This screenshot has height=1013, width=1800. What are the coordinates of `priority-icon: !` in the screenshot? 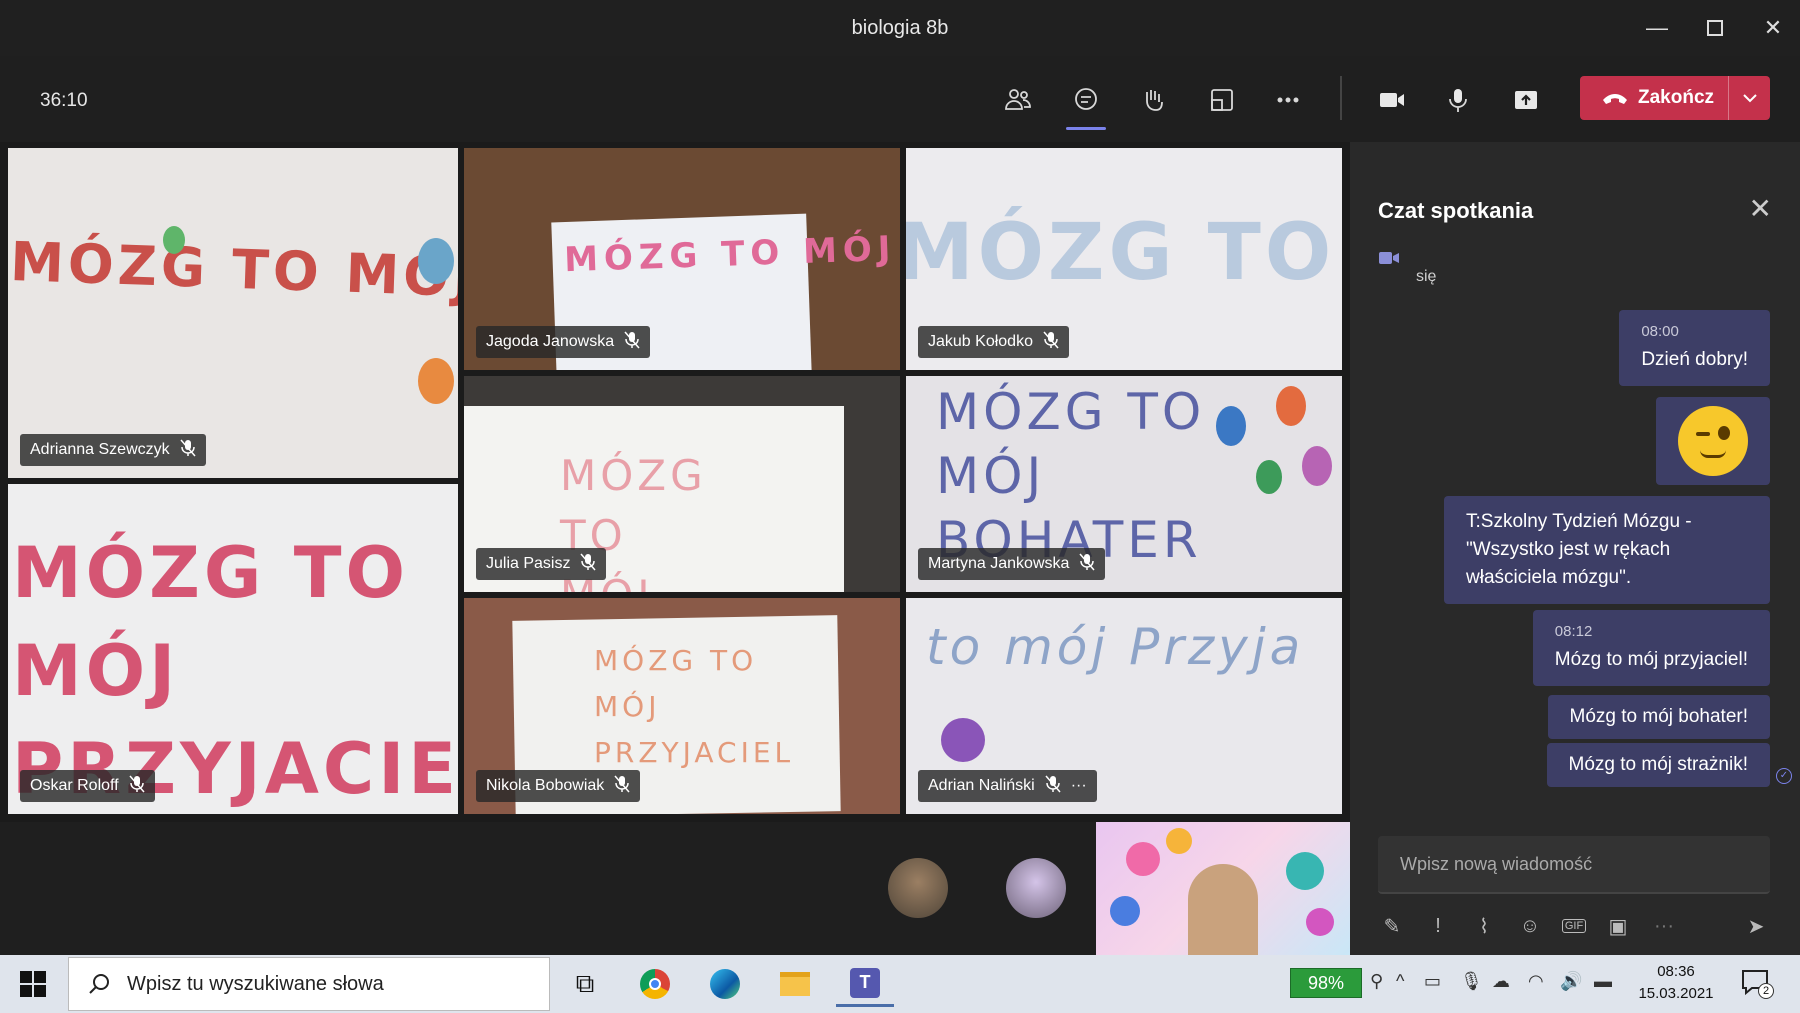 It's located at (1438, 926).